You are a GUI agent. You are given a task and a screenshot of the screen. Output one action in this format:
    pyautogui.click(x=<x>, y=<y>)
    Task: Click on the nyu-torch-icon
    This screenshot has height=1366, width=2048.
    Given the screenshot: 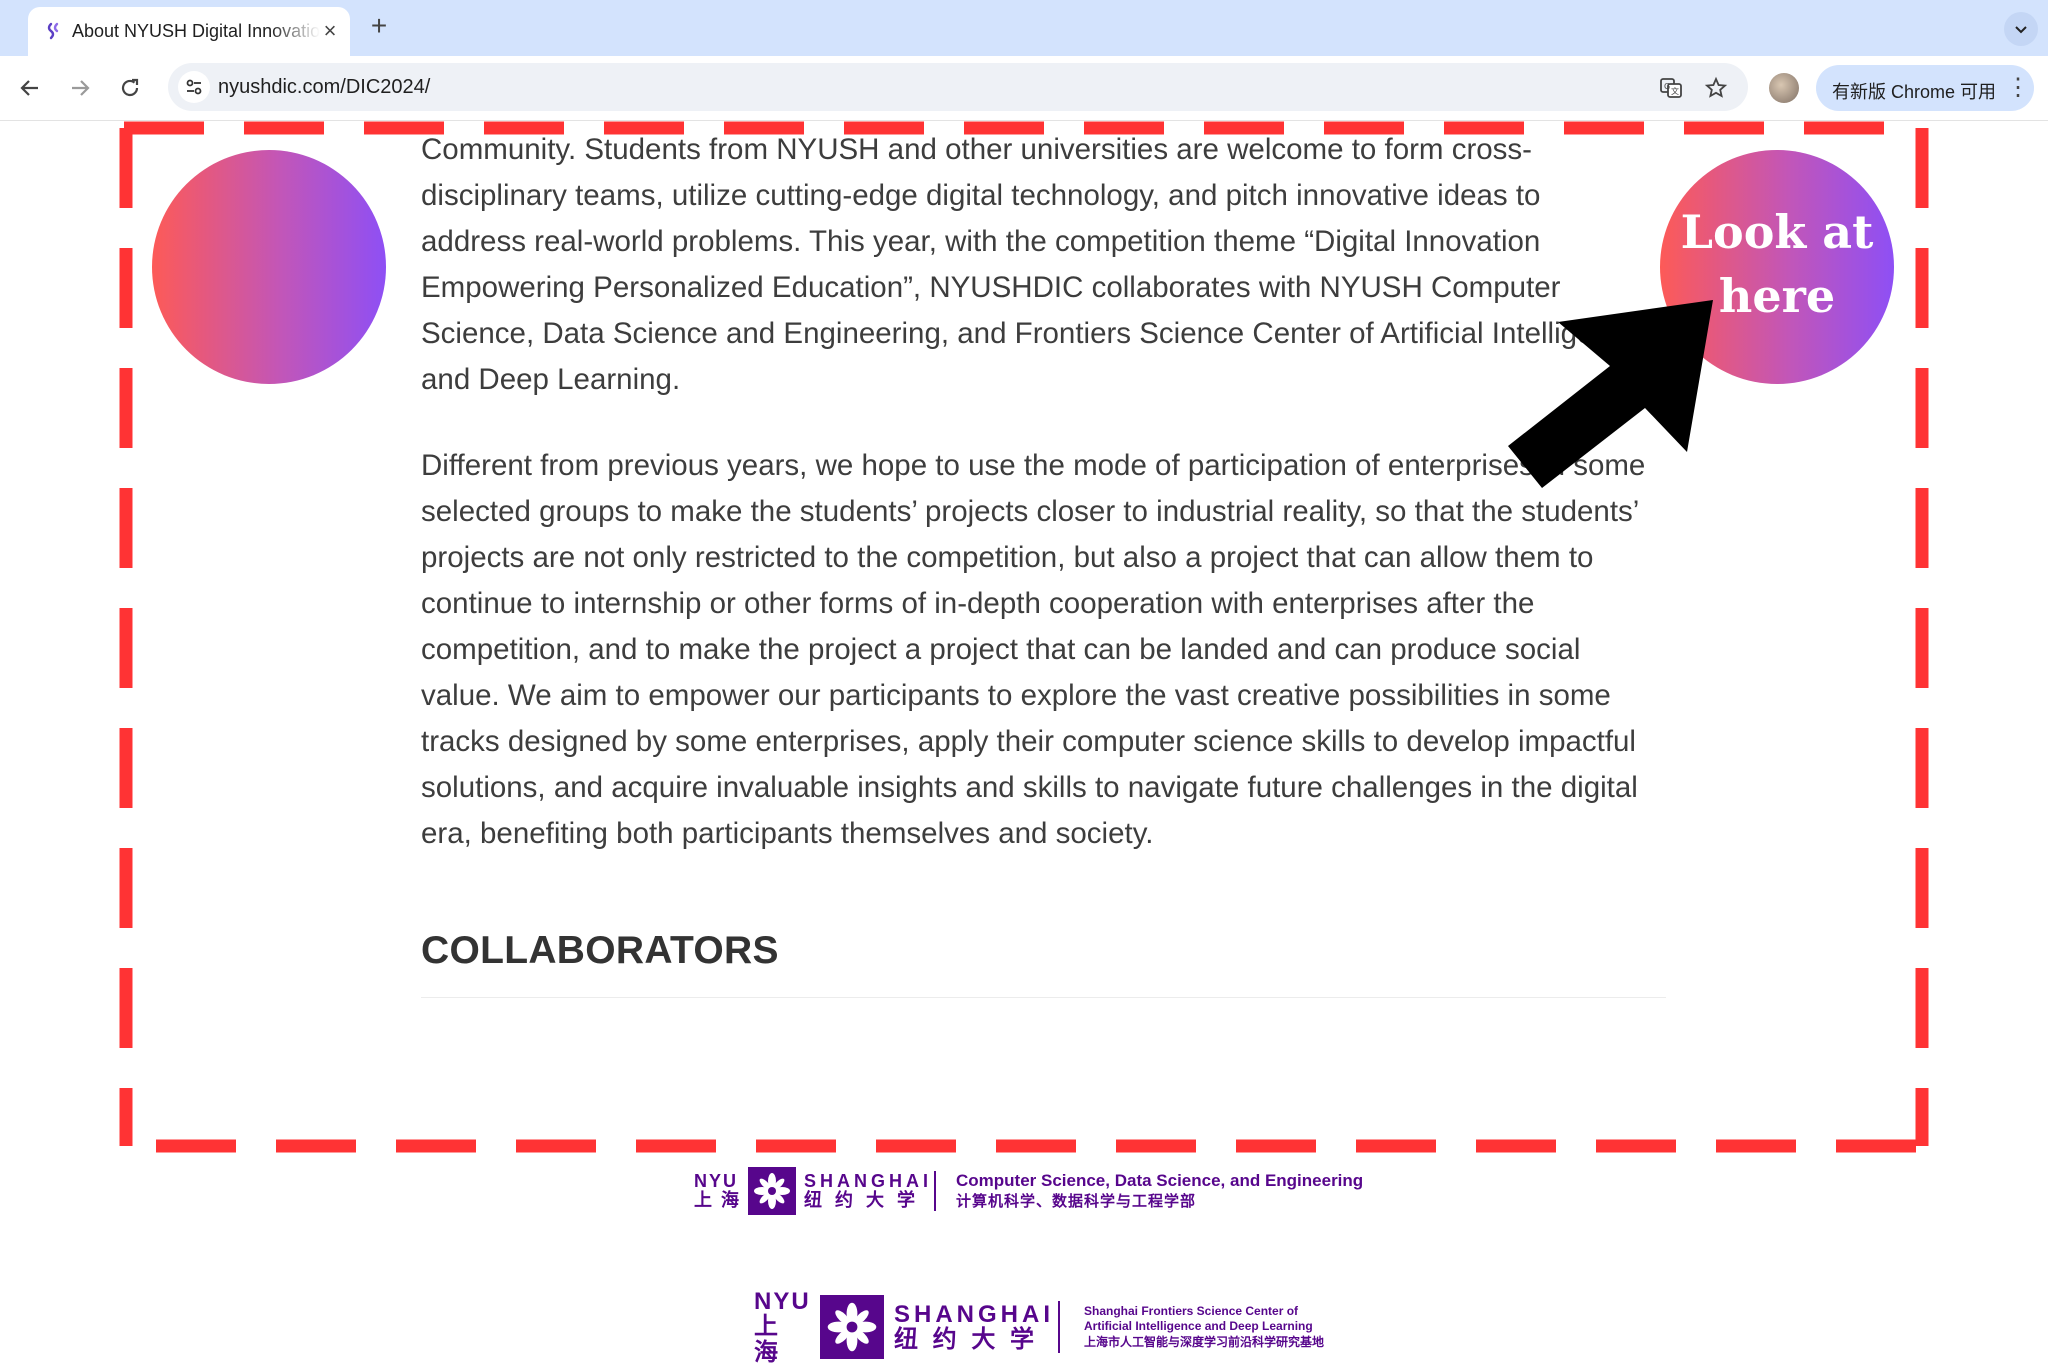 What is the action you would take?
    pyautogui.click(x=852, y=1327)
    